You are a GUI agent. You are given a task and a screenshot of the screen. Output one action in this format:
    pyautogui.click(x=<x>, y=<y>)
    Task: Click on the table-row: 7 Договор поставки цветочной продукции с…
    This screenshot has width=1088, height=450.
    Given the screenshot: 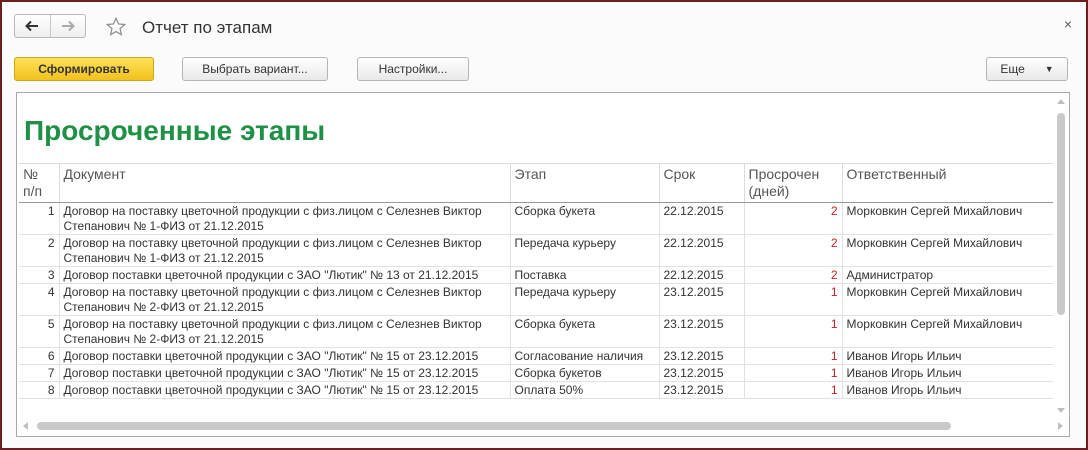 What is the action you would take?
    pyautogui.click(x=536, y=373)
    